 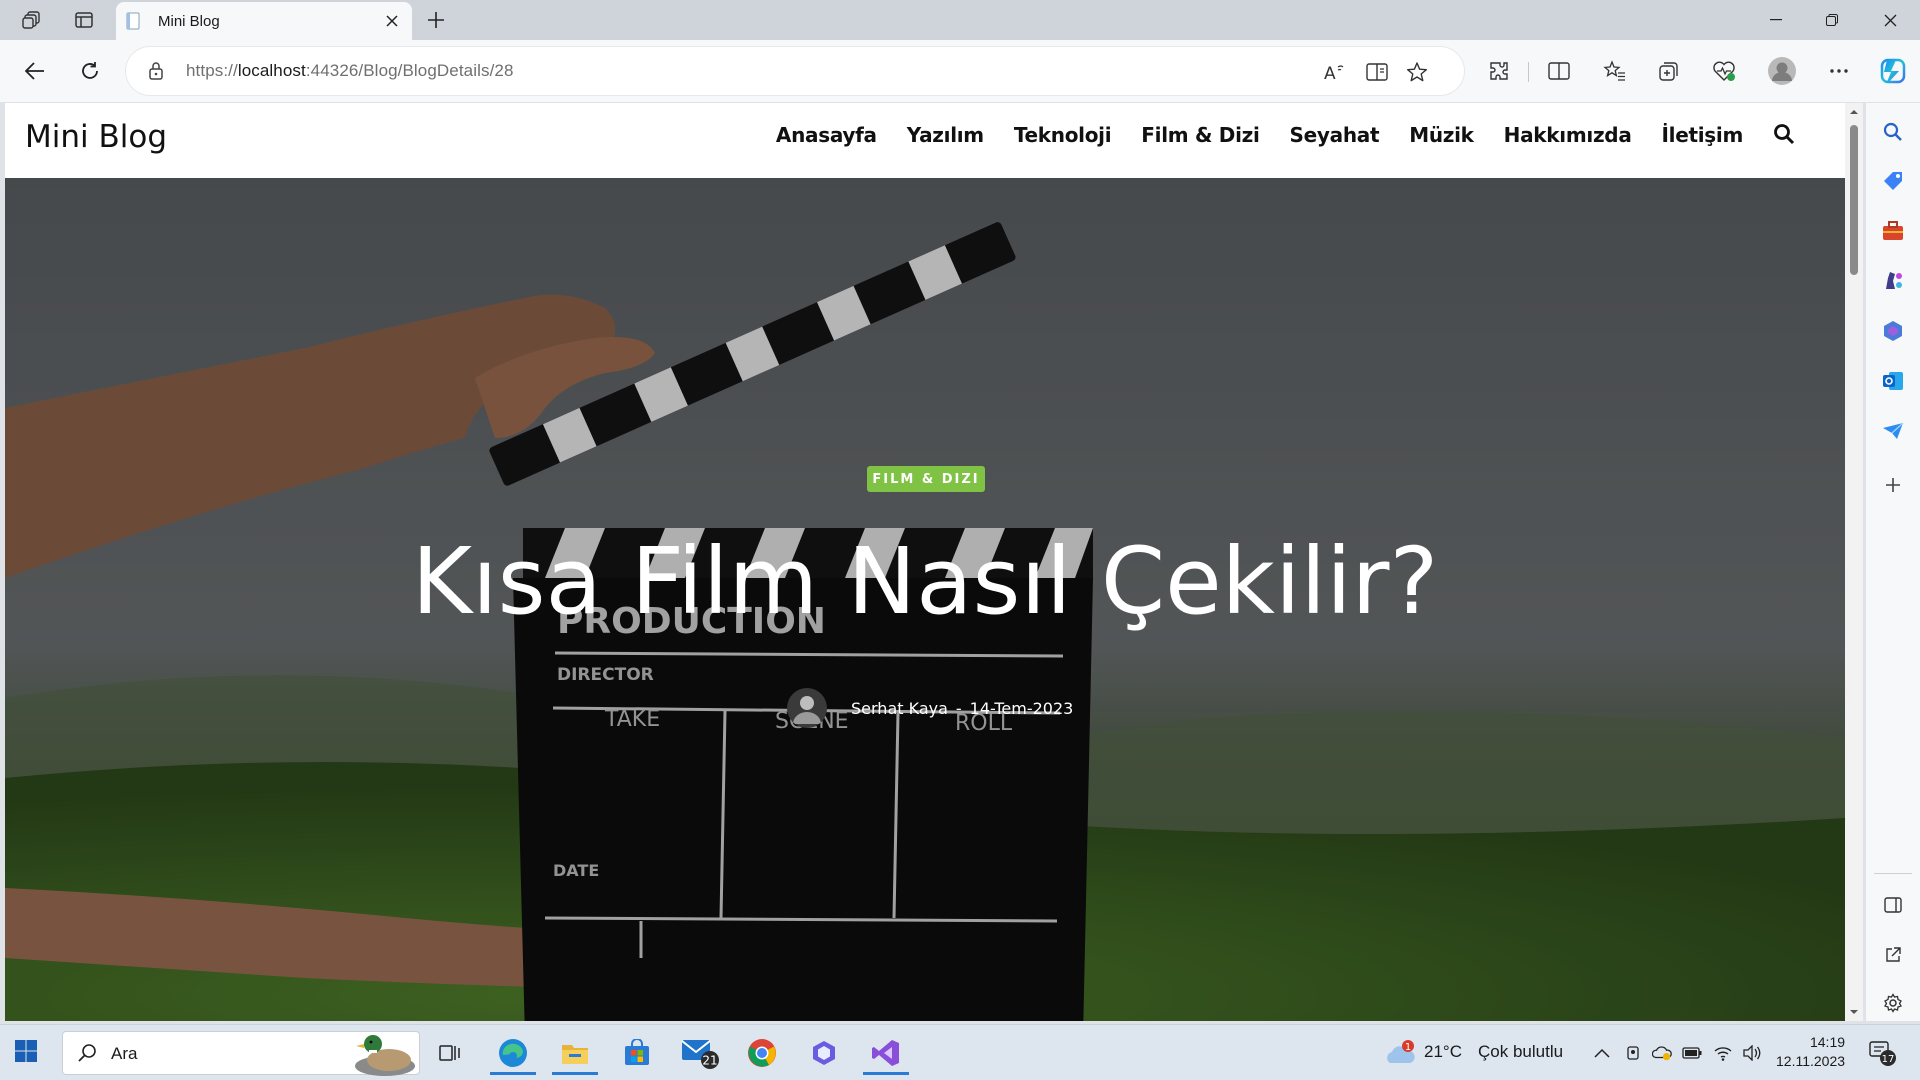 I want to click on taskbar-search: Ara, so click(x=241, y=1053).